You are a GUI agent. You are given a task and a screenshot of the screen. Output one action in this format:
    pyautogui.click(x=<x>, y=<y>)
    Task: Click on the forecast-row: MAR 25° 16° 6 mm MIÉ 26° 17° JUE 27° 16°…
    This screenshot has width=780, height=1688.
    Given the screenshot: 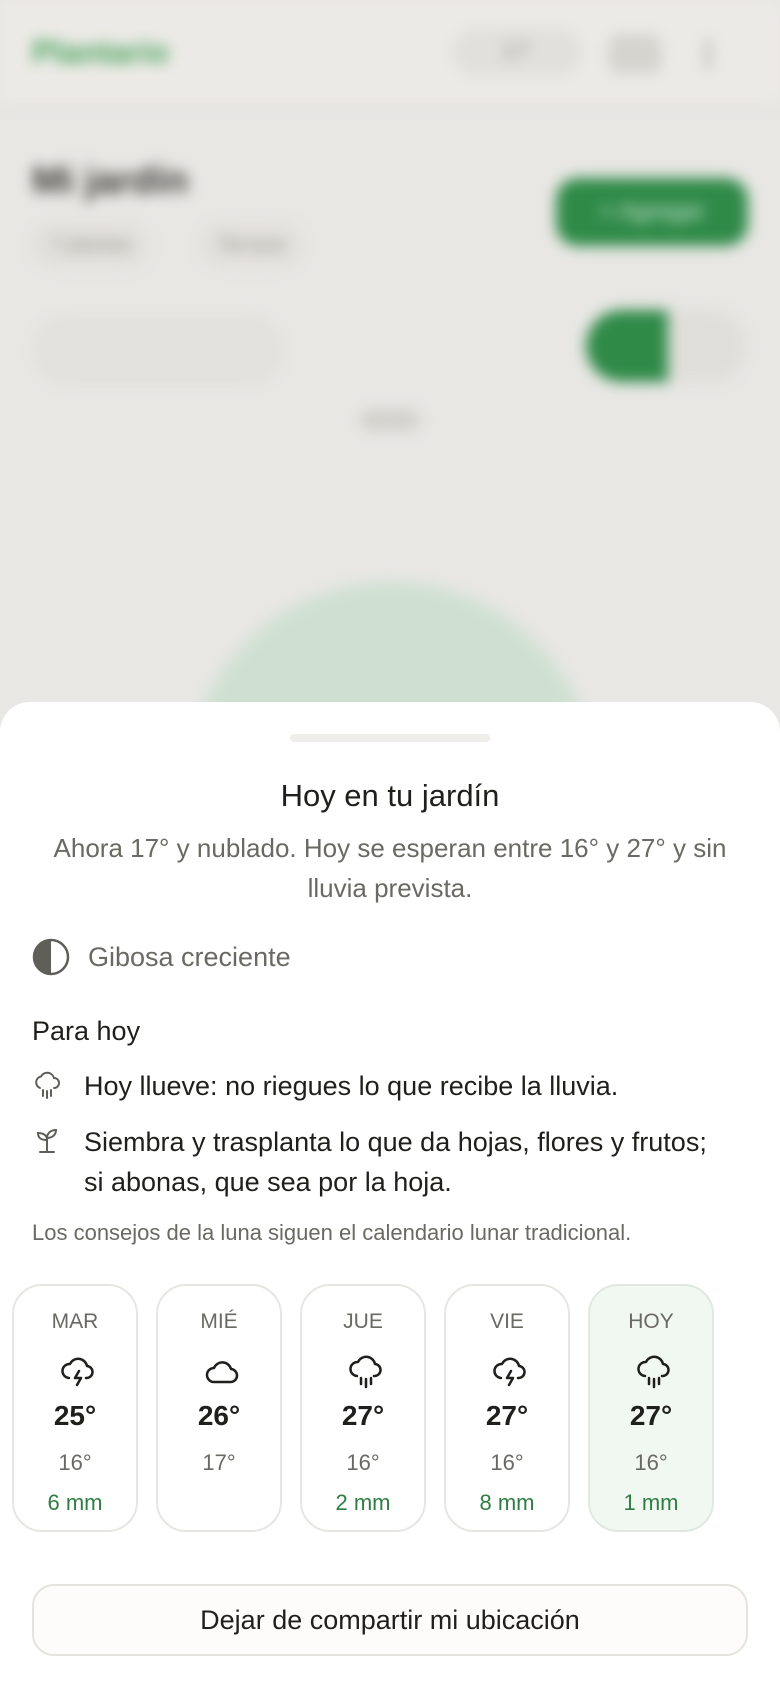 What is the action you would take?
    pyautogui.click(x=372, y=1408)
    